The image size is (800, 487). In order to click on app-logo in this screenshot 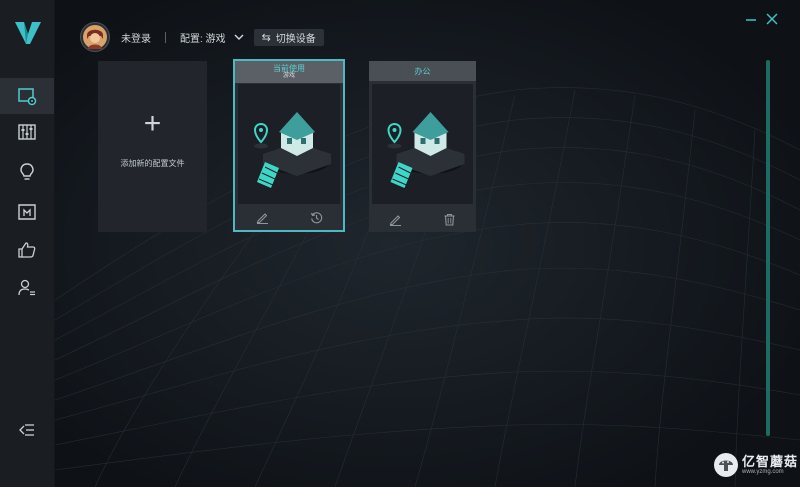, I will do `click(28, 33)`.